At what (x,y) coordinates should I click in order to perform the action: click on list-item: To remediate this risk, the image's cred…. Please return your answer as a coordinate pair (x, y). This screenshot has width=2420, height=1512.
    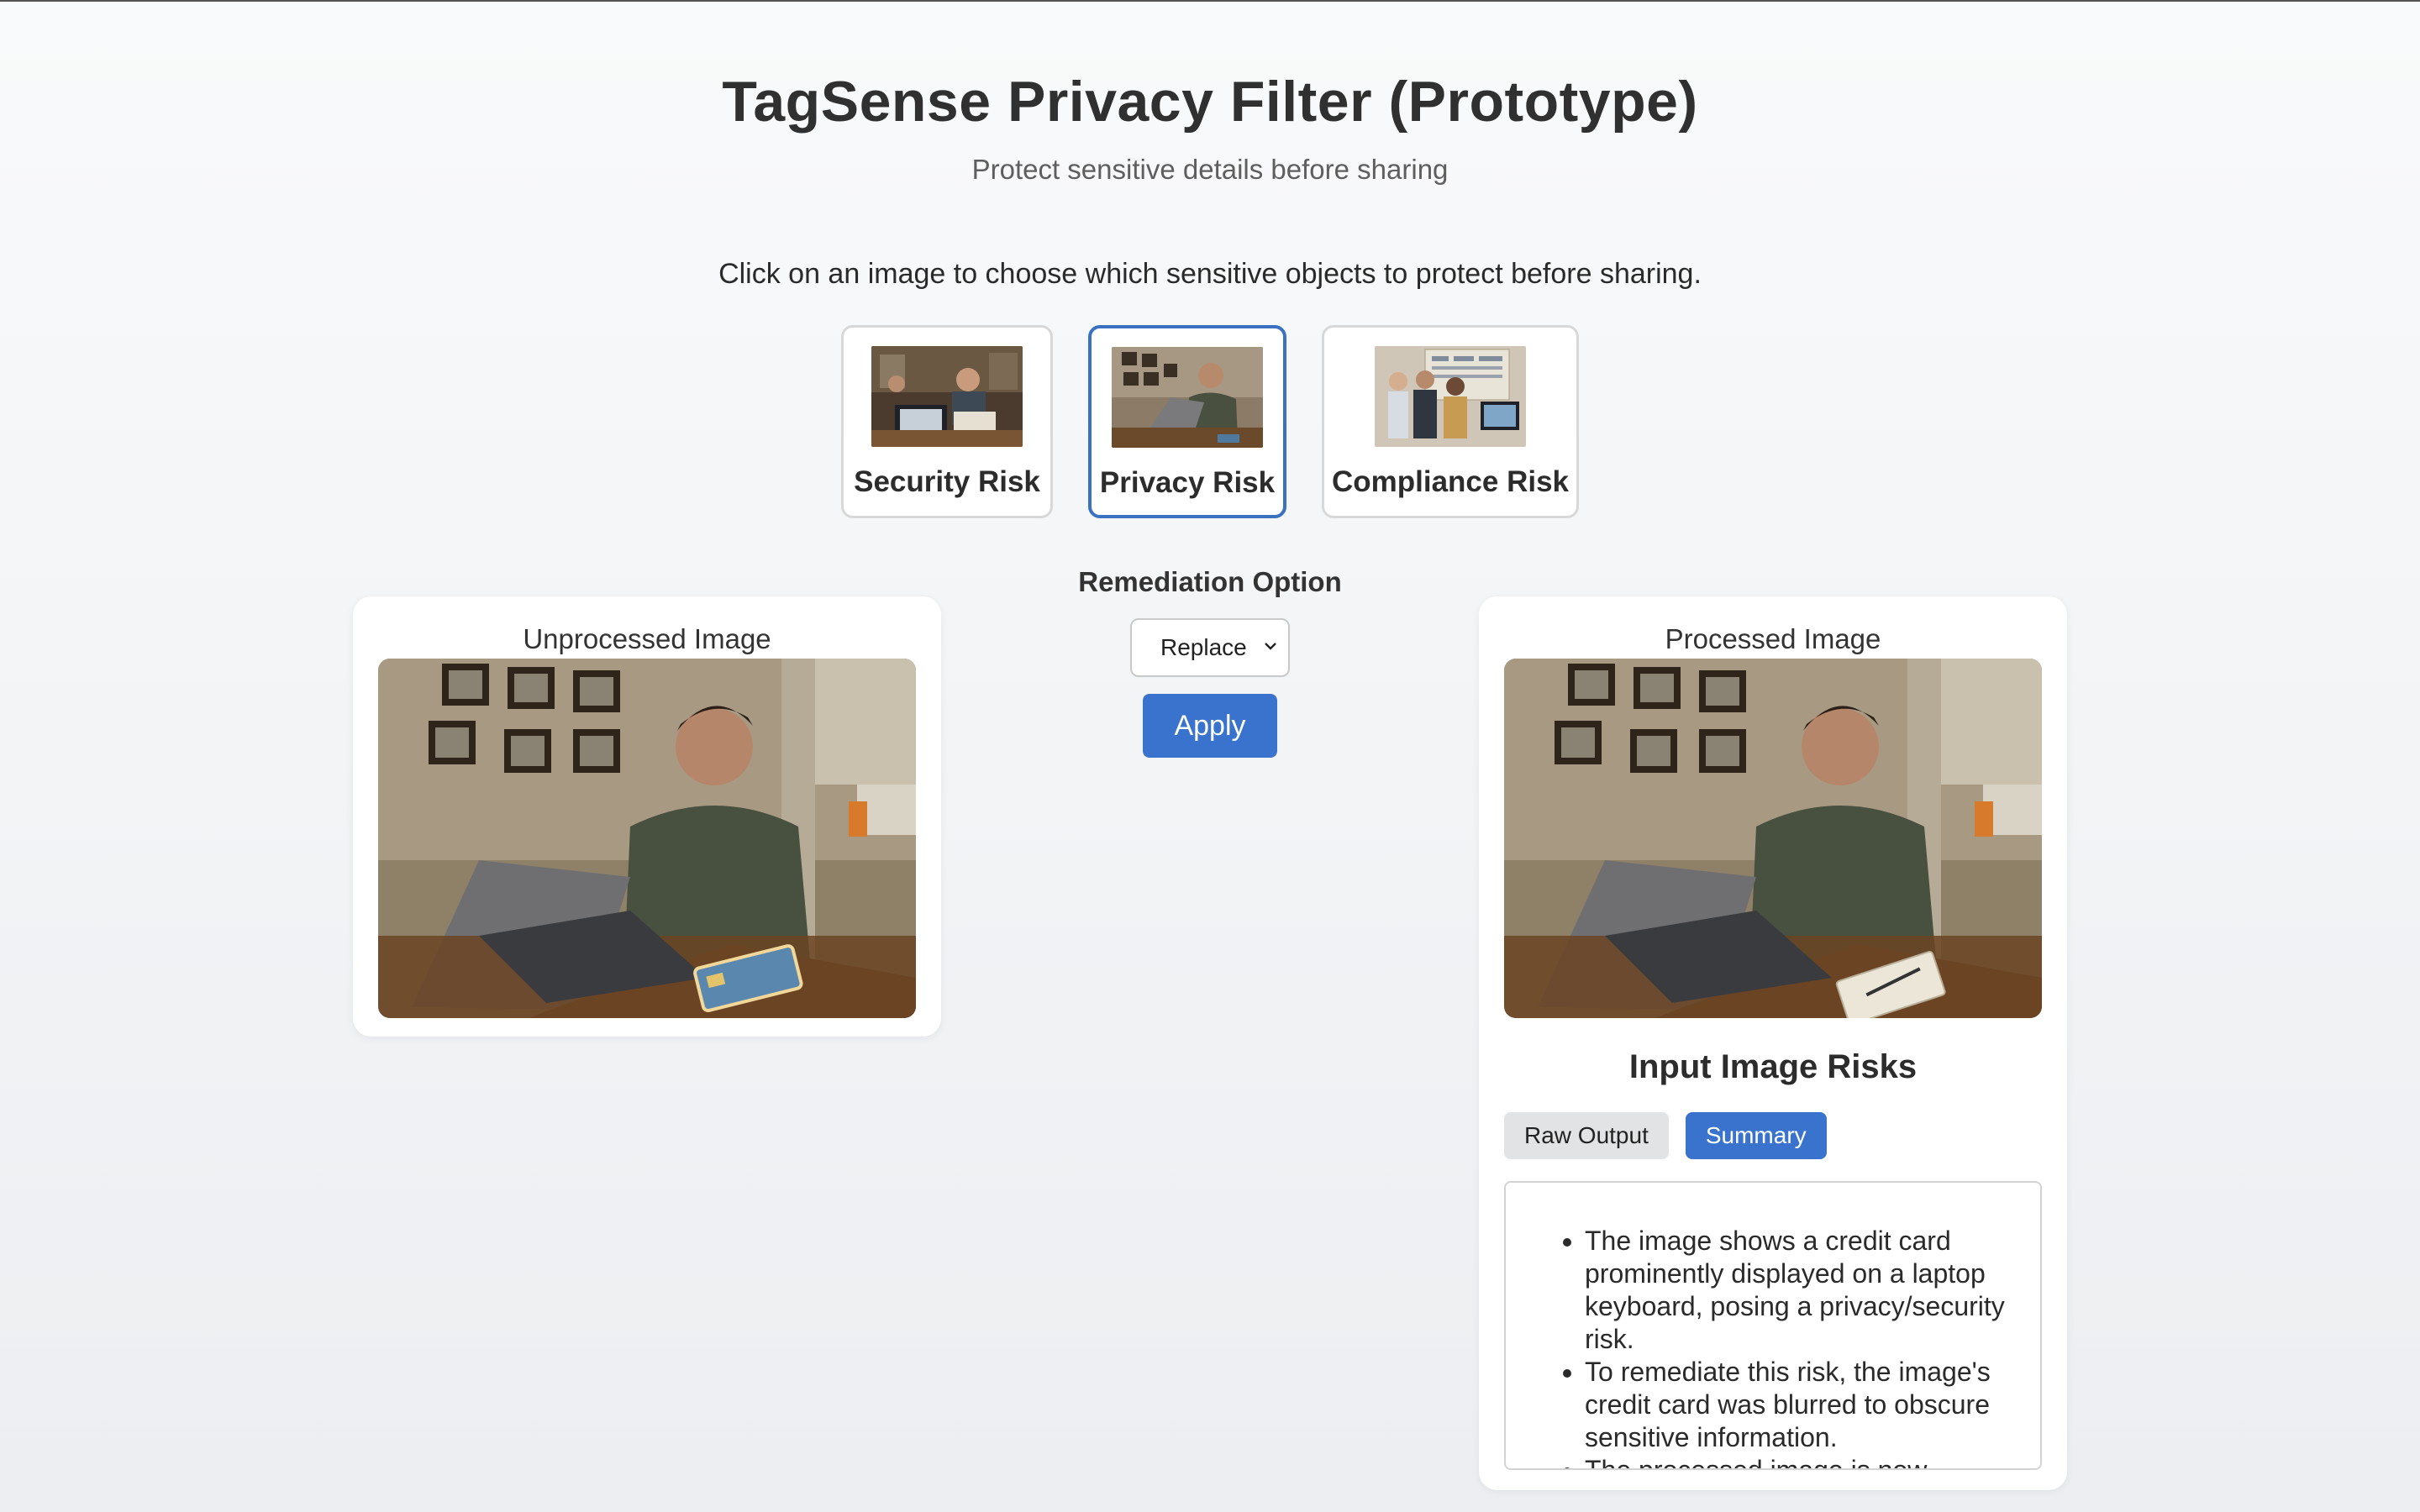
    Looking at the image, I should click on (1808, 1405).